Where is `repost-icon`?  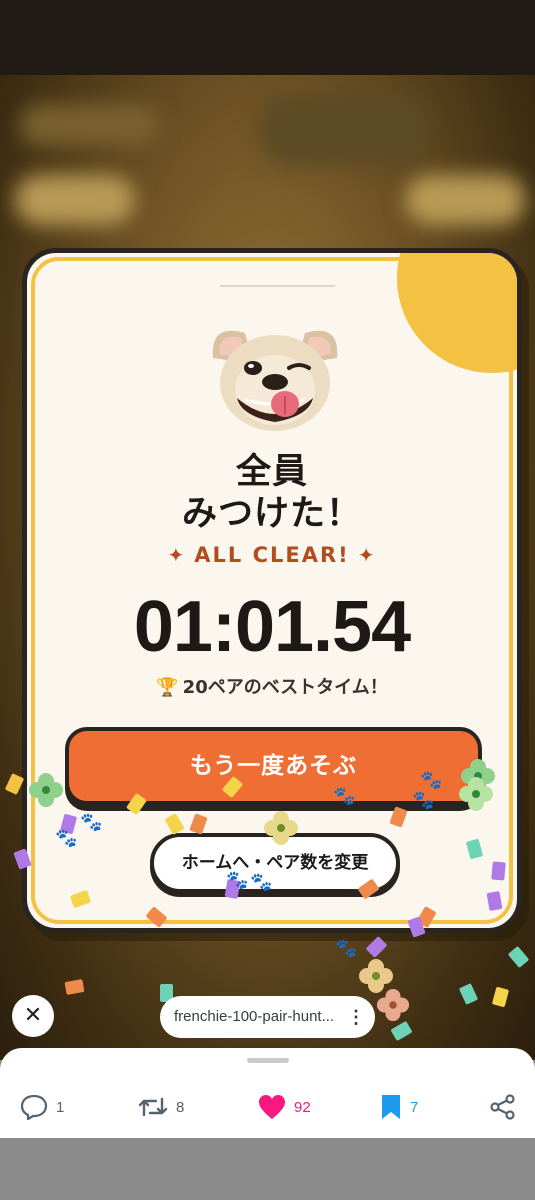 repost-icon is located at coordinates (153, 1107).